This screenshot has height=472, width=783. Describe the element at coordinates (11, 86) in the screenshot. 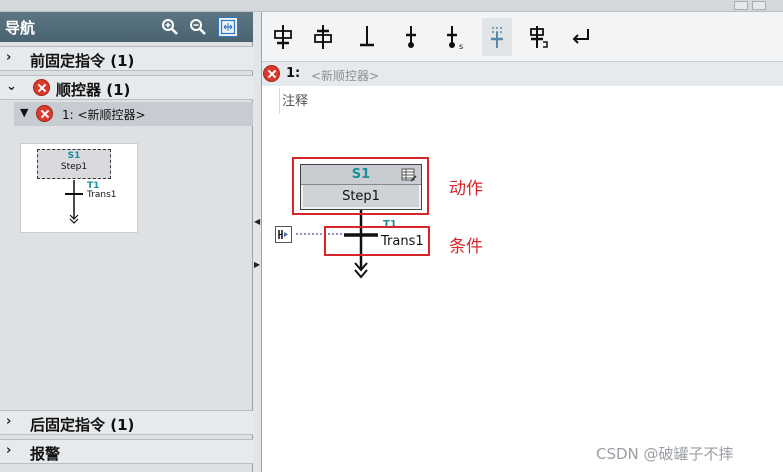

I see `collapse-caret-icon: ⌄` at that location.